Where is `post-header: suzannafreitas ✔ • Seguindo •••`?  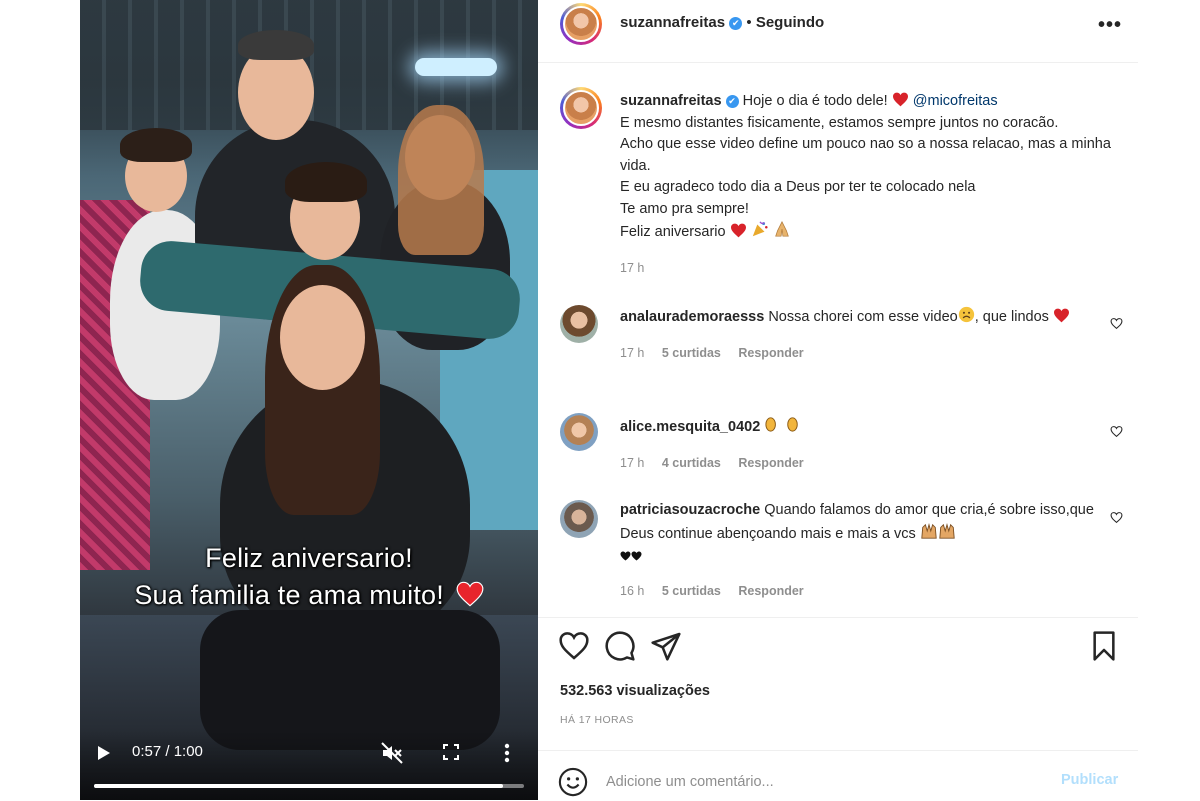
post-header: suzannafreitas ✔ • Seguindo ••• is located at coordinates (838, 31).